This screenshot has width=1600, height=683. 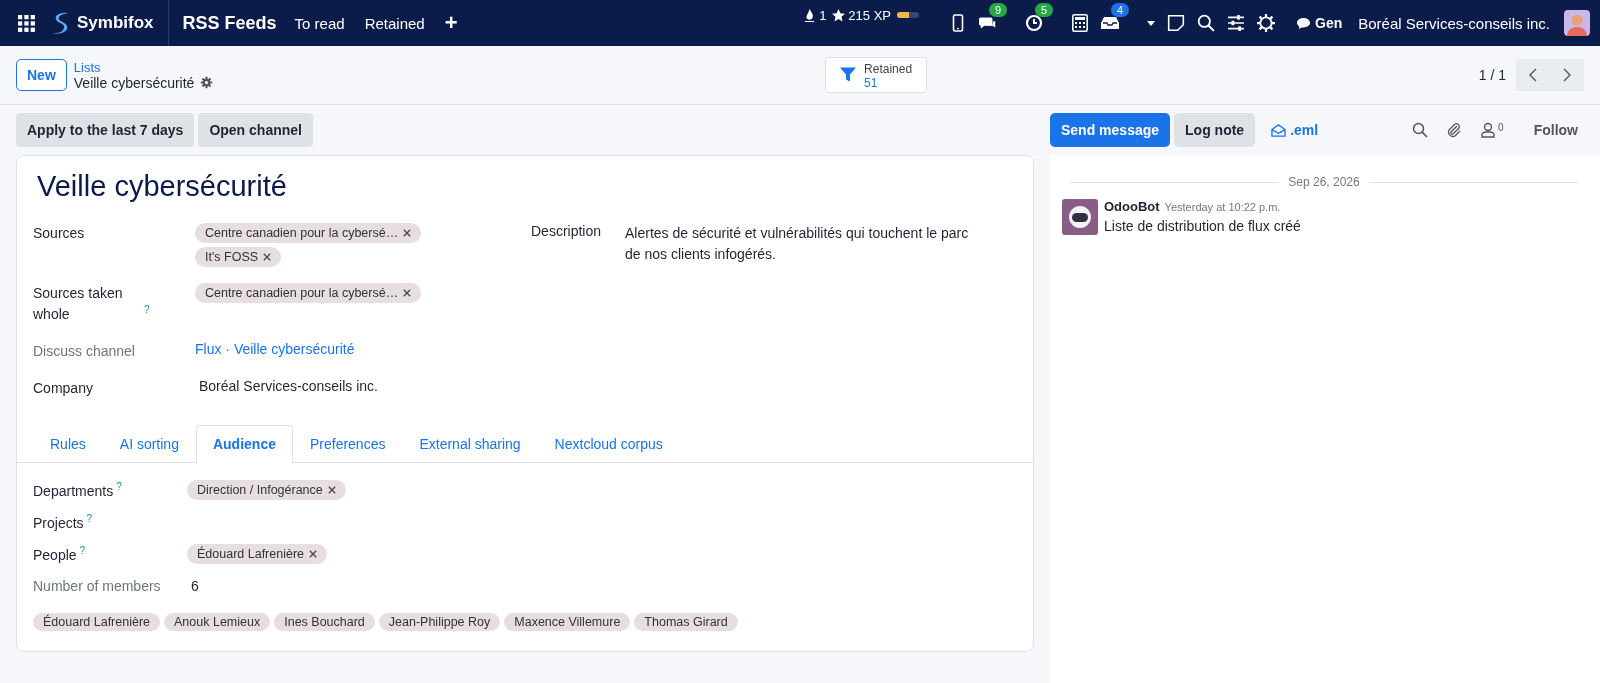 I want to click on new-button: New, so click(x=41, y=75).